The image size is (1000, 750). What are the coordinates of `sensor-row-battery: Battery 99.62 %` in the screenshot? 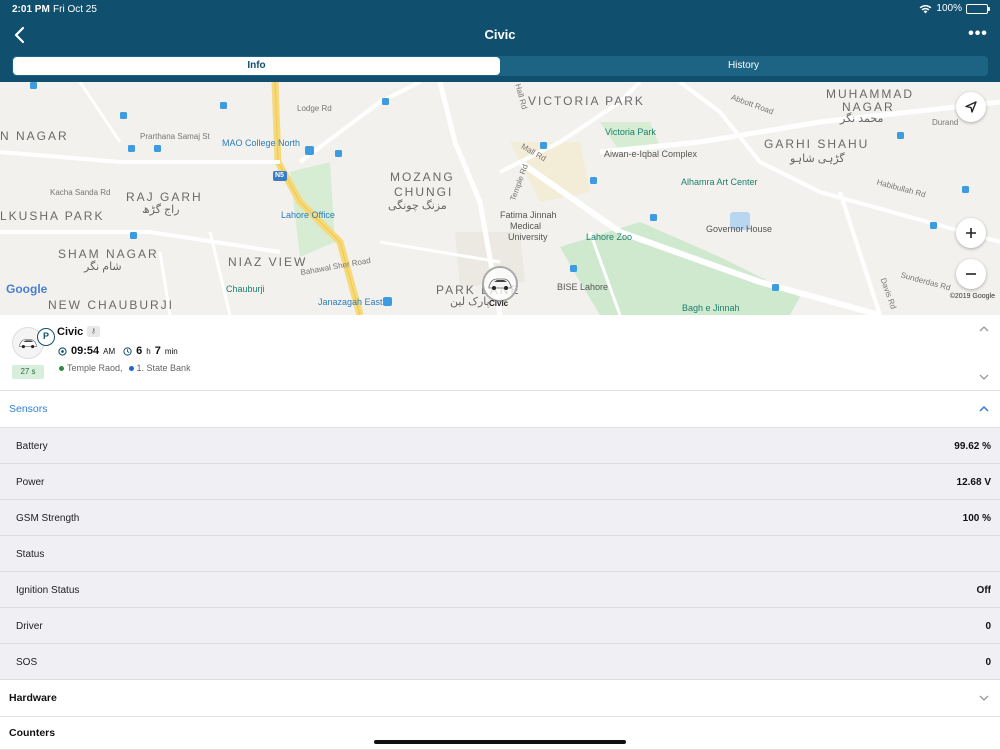 It's located at (500, 446).